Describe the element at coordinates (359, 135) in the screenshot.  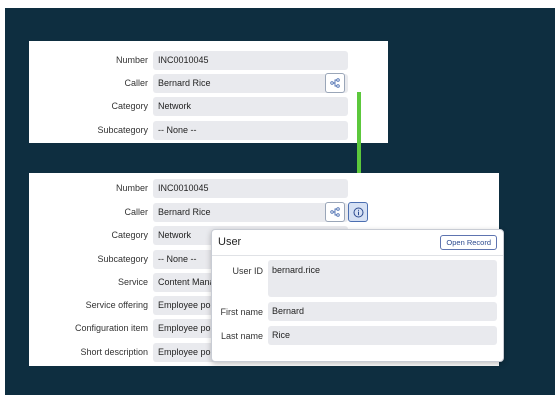
I see `arrow-shaft` at that location.